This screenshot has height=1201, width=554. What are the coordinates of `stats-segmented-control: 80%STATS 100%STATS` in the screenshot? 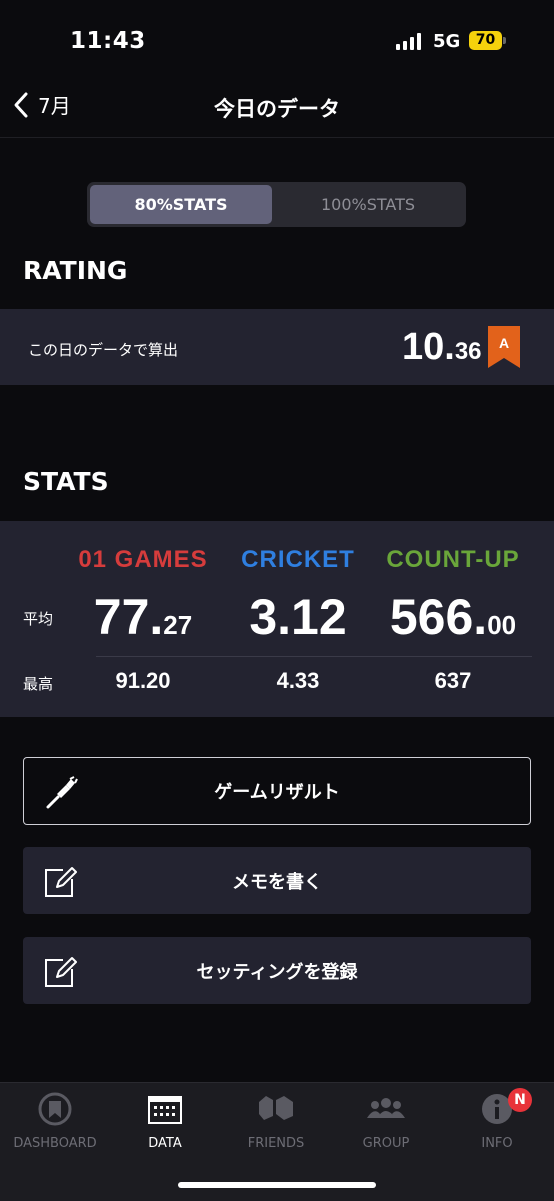 It's located at (276, 204).